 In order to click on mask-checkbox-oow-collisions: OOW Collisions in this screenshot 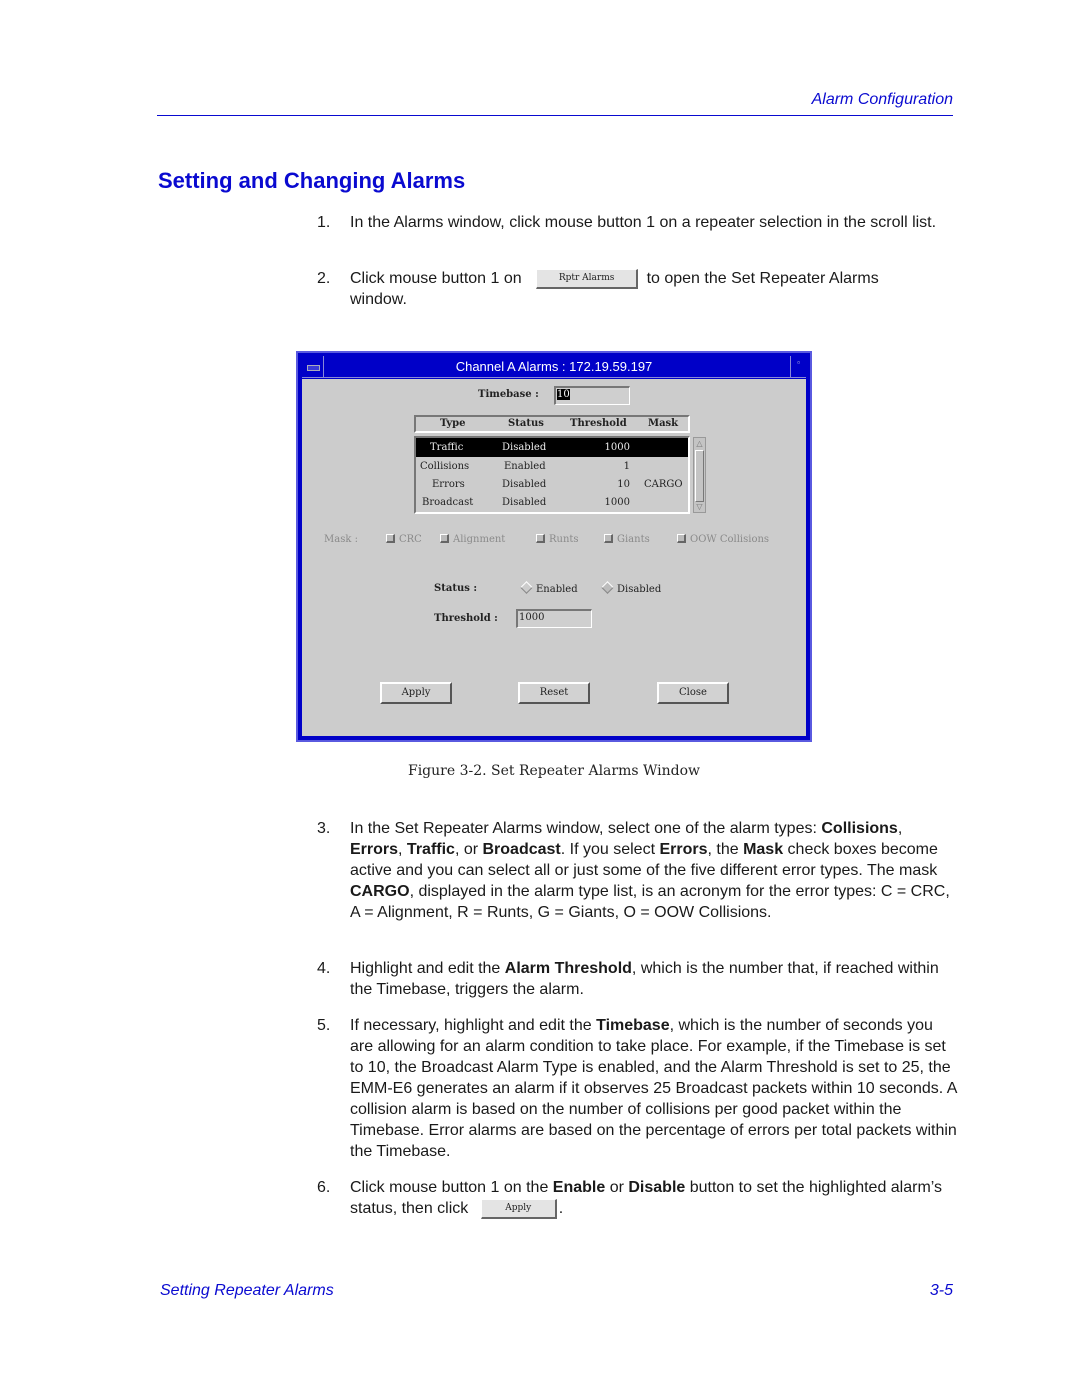, I will do `click(723, 539)`.